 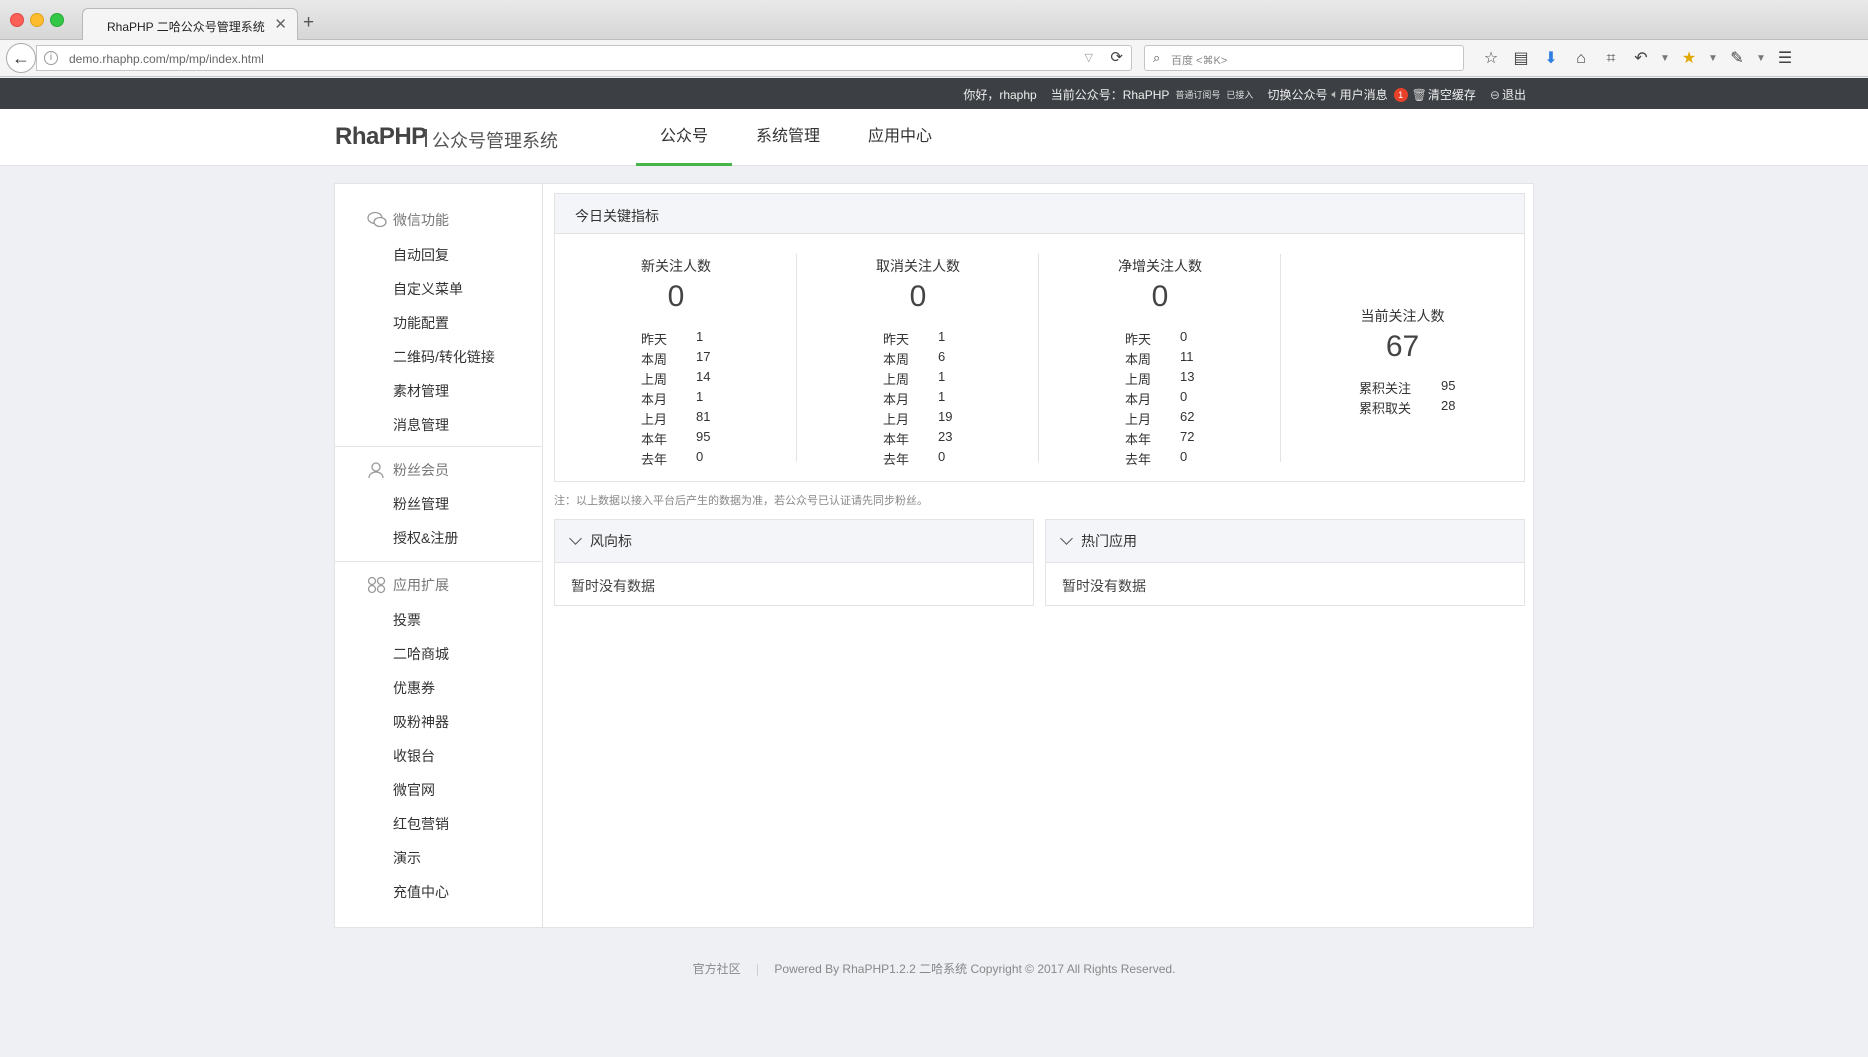 What do you see at coordinates (421, 892) in the screenshot?
I see `sidebar-item-recharge: 充值中心` at bounding box center [421, 892].